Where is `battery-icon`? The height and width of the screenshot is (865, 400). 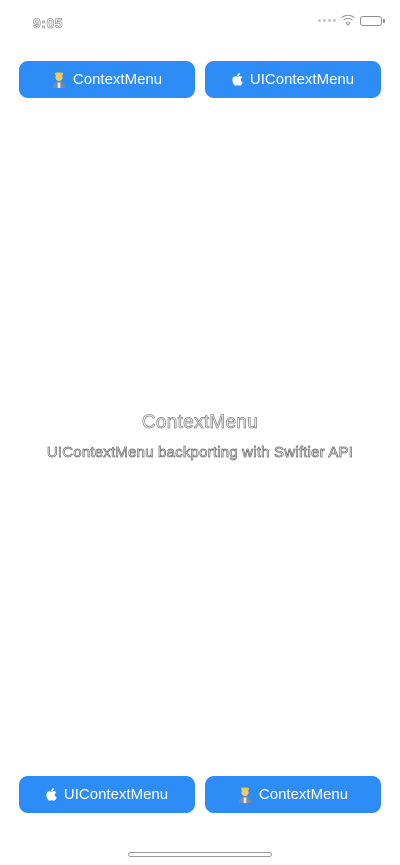
battery-icon is located at coordinates (372, 20).